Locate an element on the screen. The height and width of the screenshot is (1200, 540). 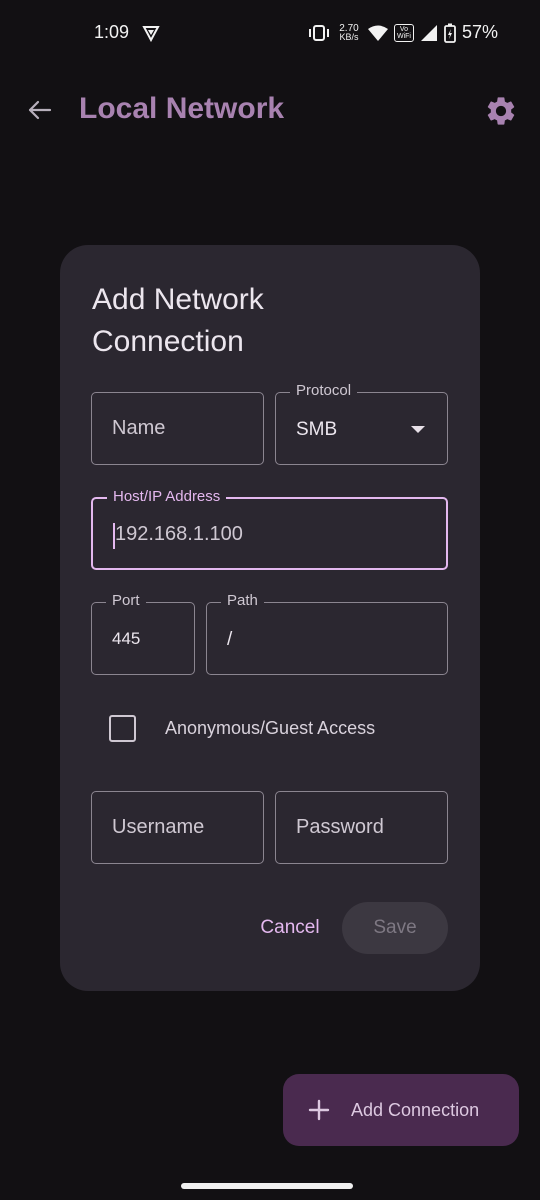
username-placeholder: Username is located at coordinates (158, 827).